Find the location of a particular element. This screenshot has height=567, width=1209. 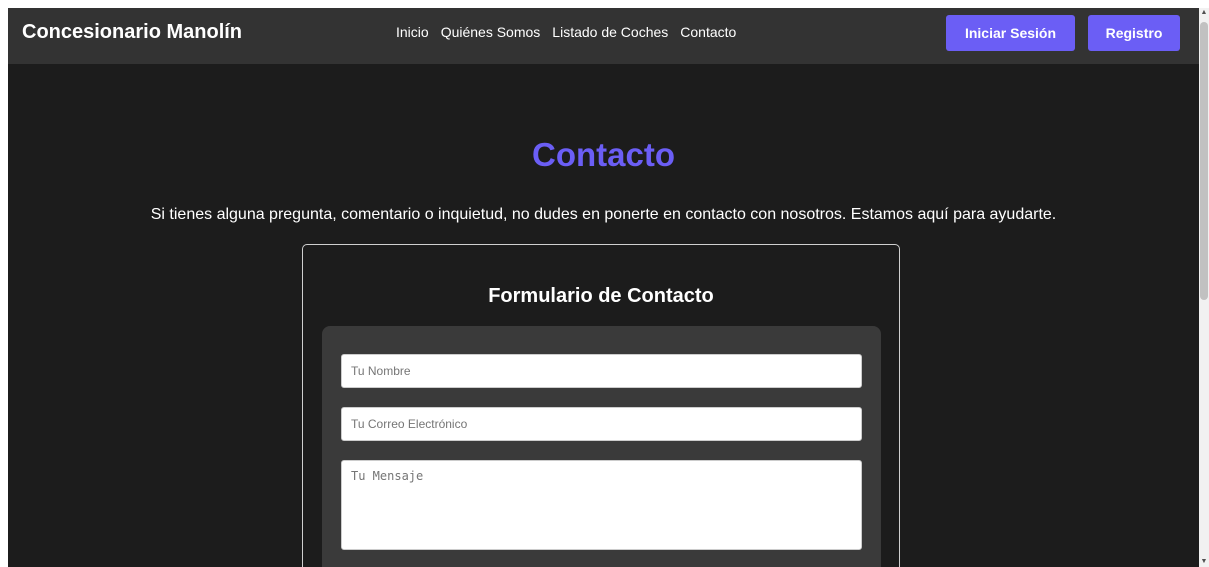

vertical-scrollbar: ▲ ▼ is located at coordinates (1204, 287).